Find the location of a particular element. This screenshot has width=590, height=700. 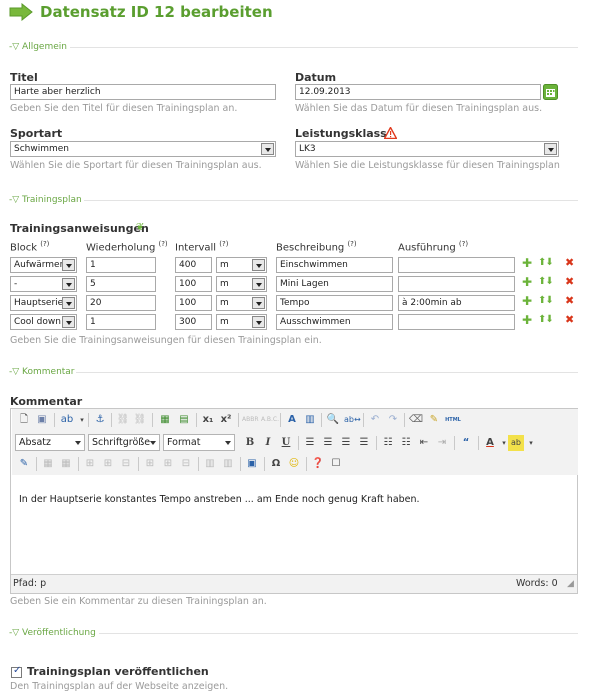

outdent-icon: ⇤ is located at coordinates (424, 443).